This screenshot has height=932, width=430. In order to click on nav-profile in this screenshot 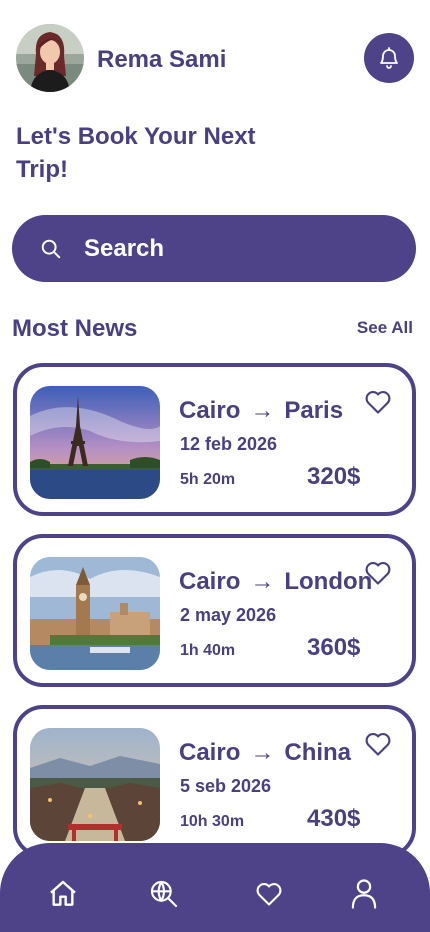, I will do `click(364, 894)`.